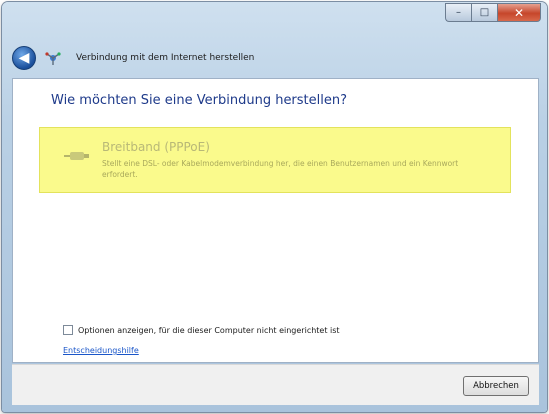 This screenshot has width=549, height=414. I want to click on back-button: ◀, so click(24, 58).